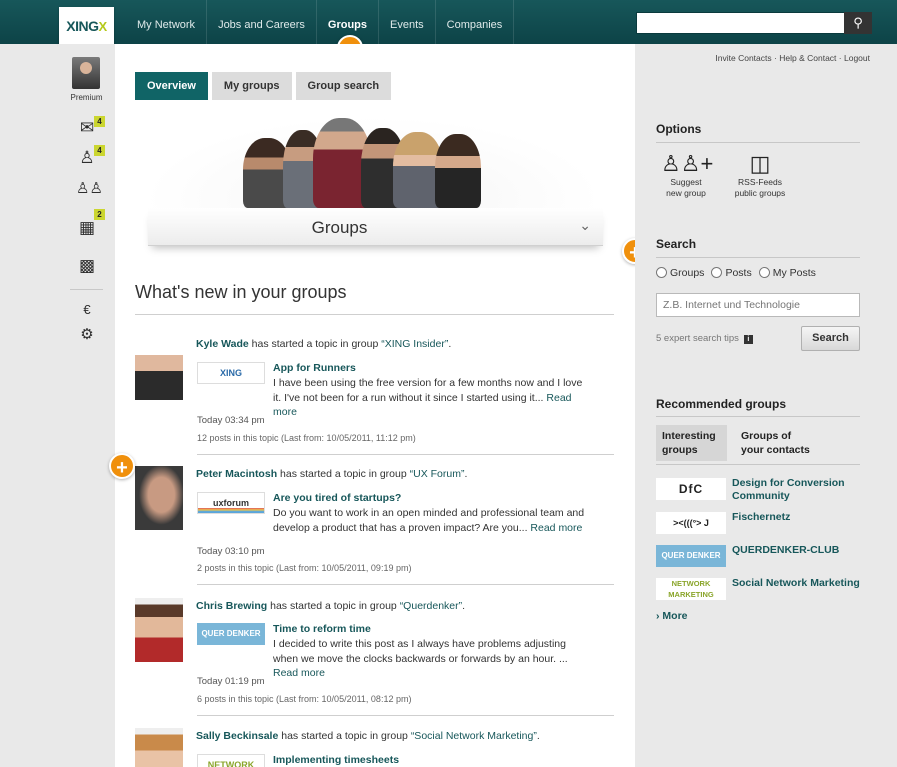 This screenshot has height=767, width=897. What do you see at coordinates (236, 474) in the screenshot?
I see `author-link: Peter Macintosh` at bounding box center [236, 474].